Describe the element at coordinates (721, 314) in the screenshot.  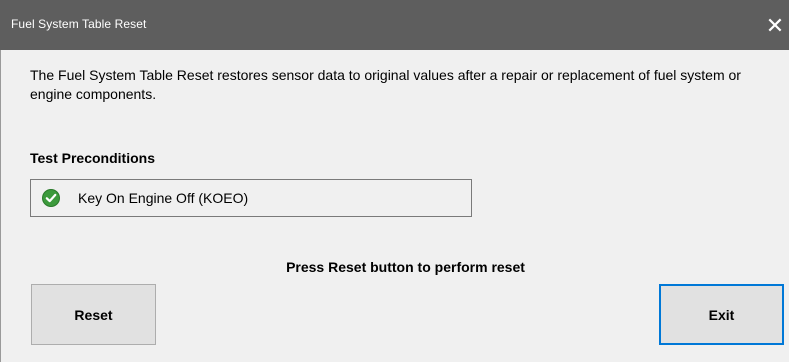
I see `exit-button: Exit` at that location.